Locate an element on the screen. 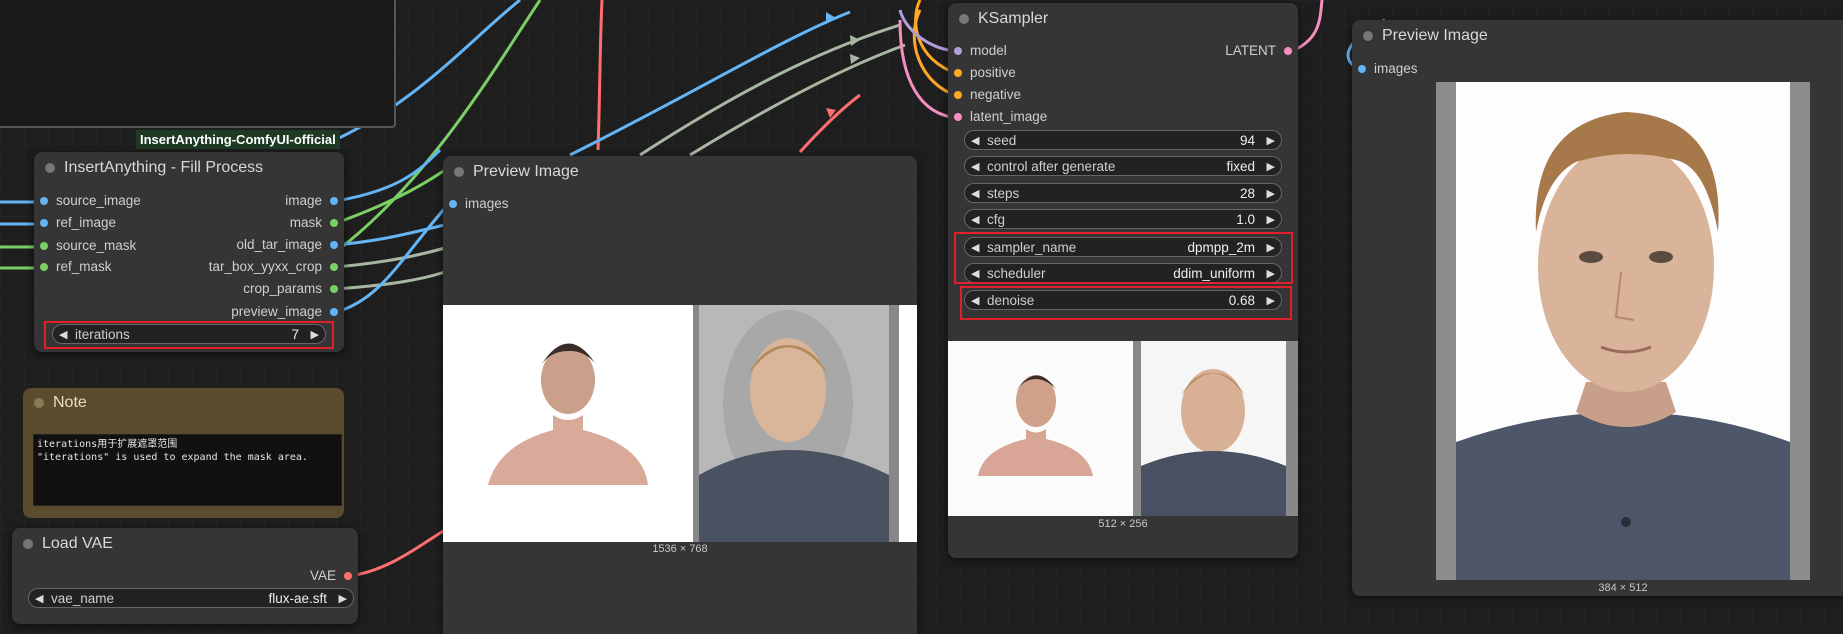 Image resolution: width=1843 pixels, height=634 pixels. output-preview-image: preview_image is located at coordinates (284, 312).